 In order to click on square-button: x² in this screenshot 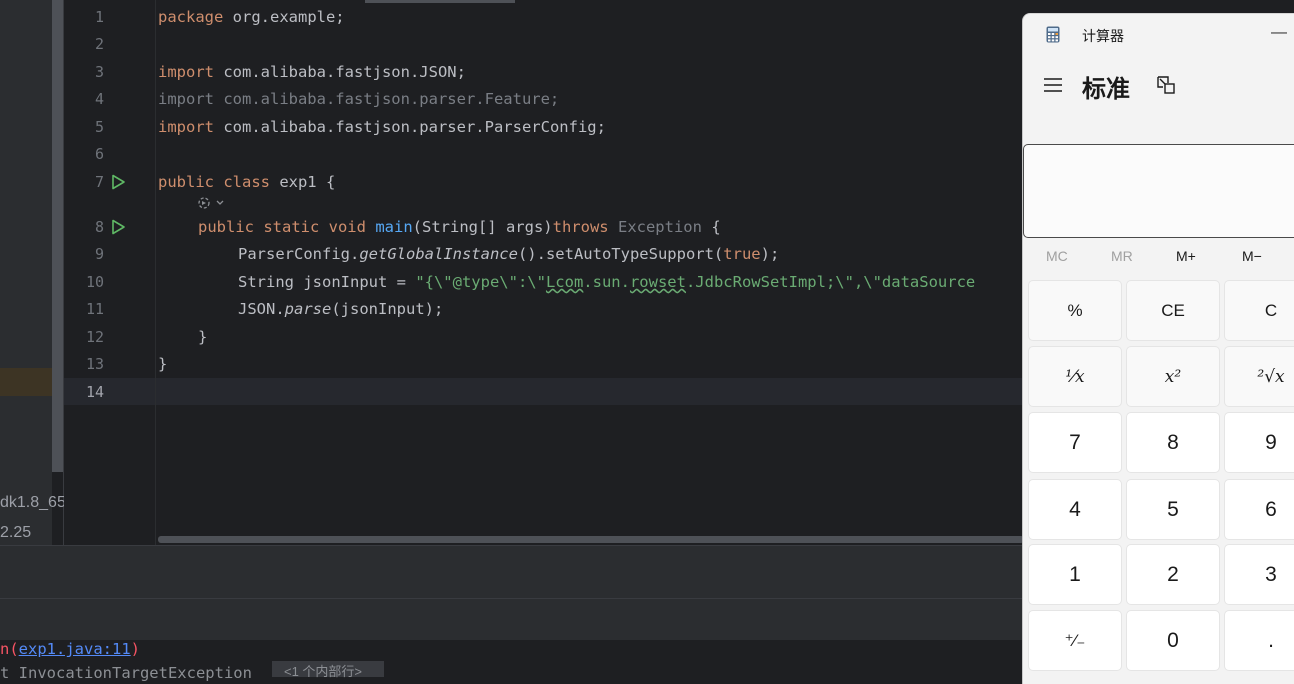, I will do `click(1173, 376)`.